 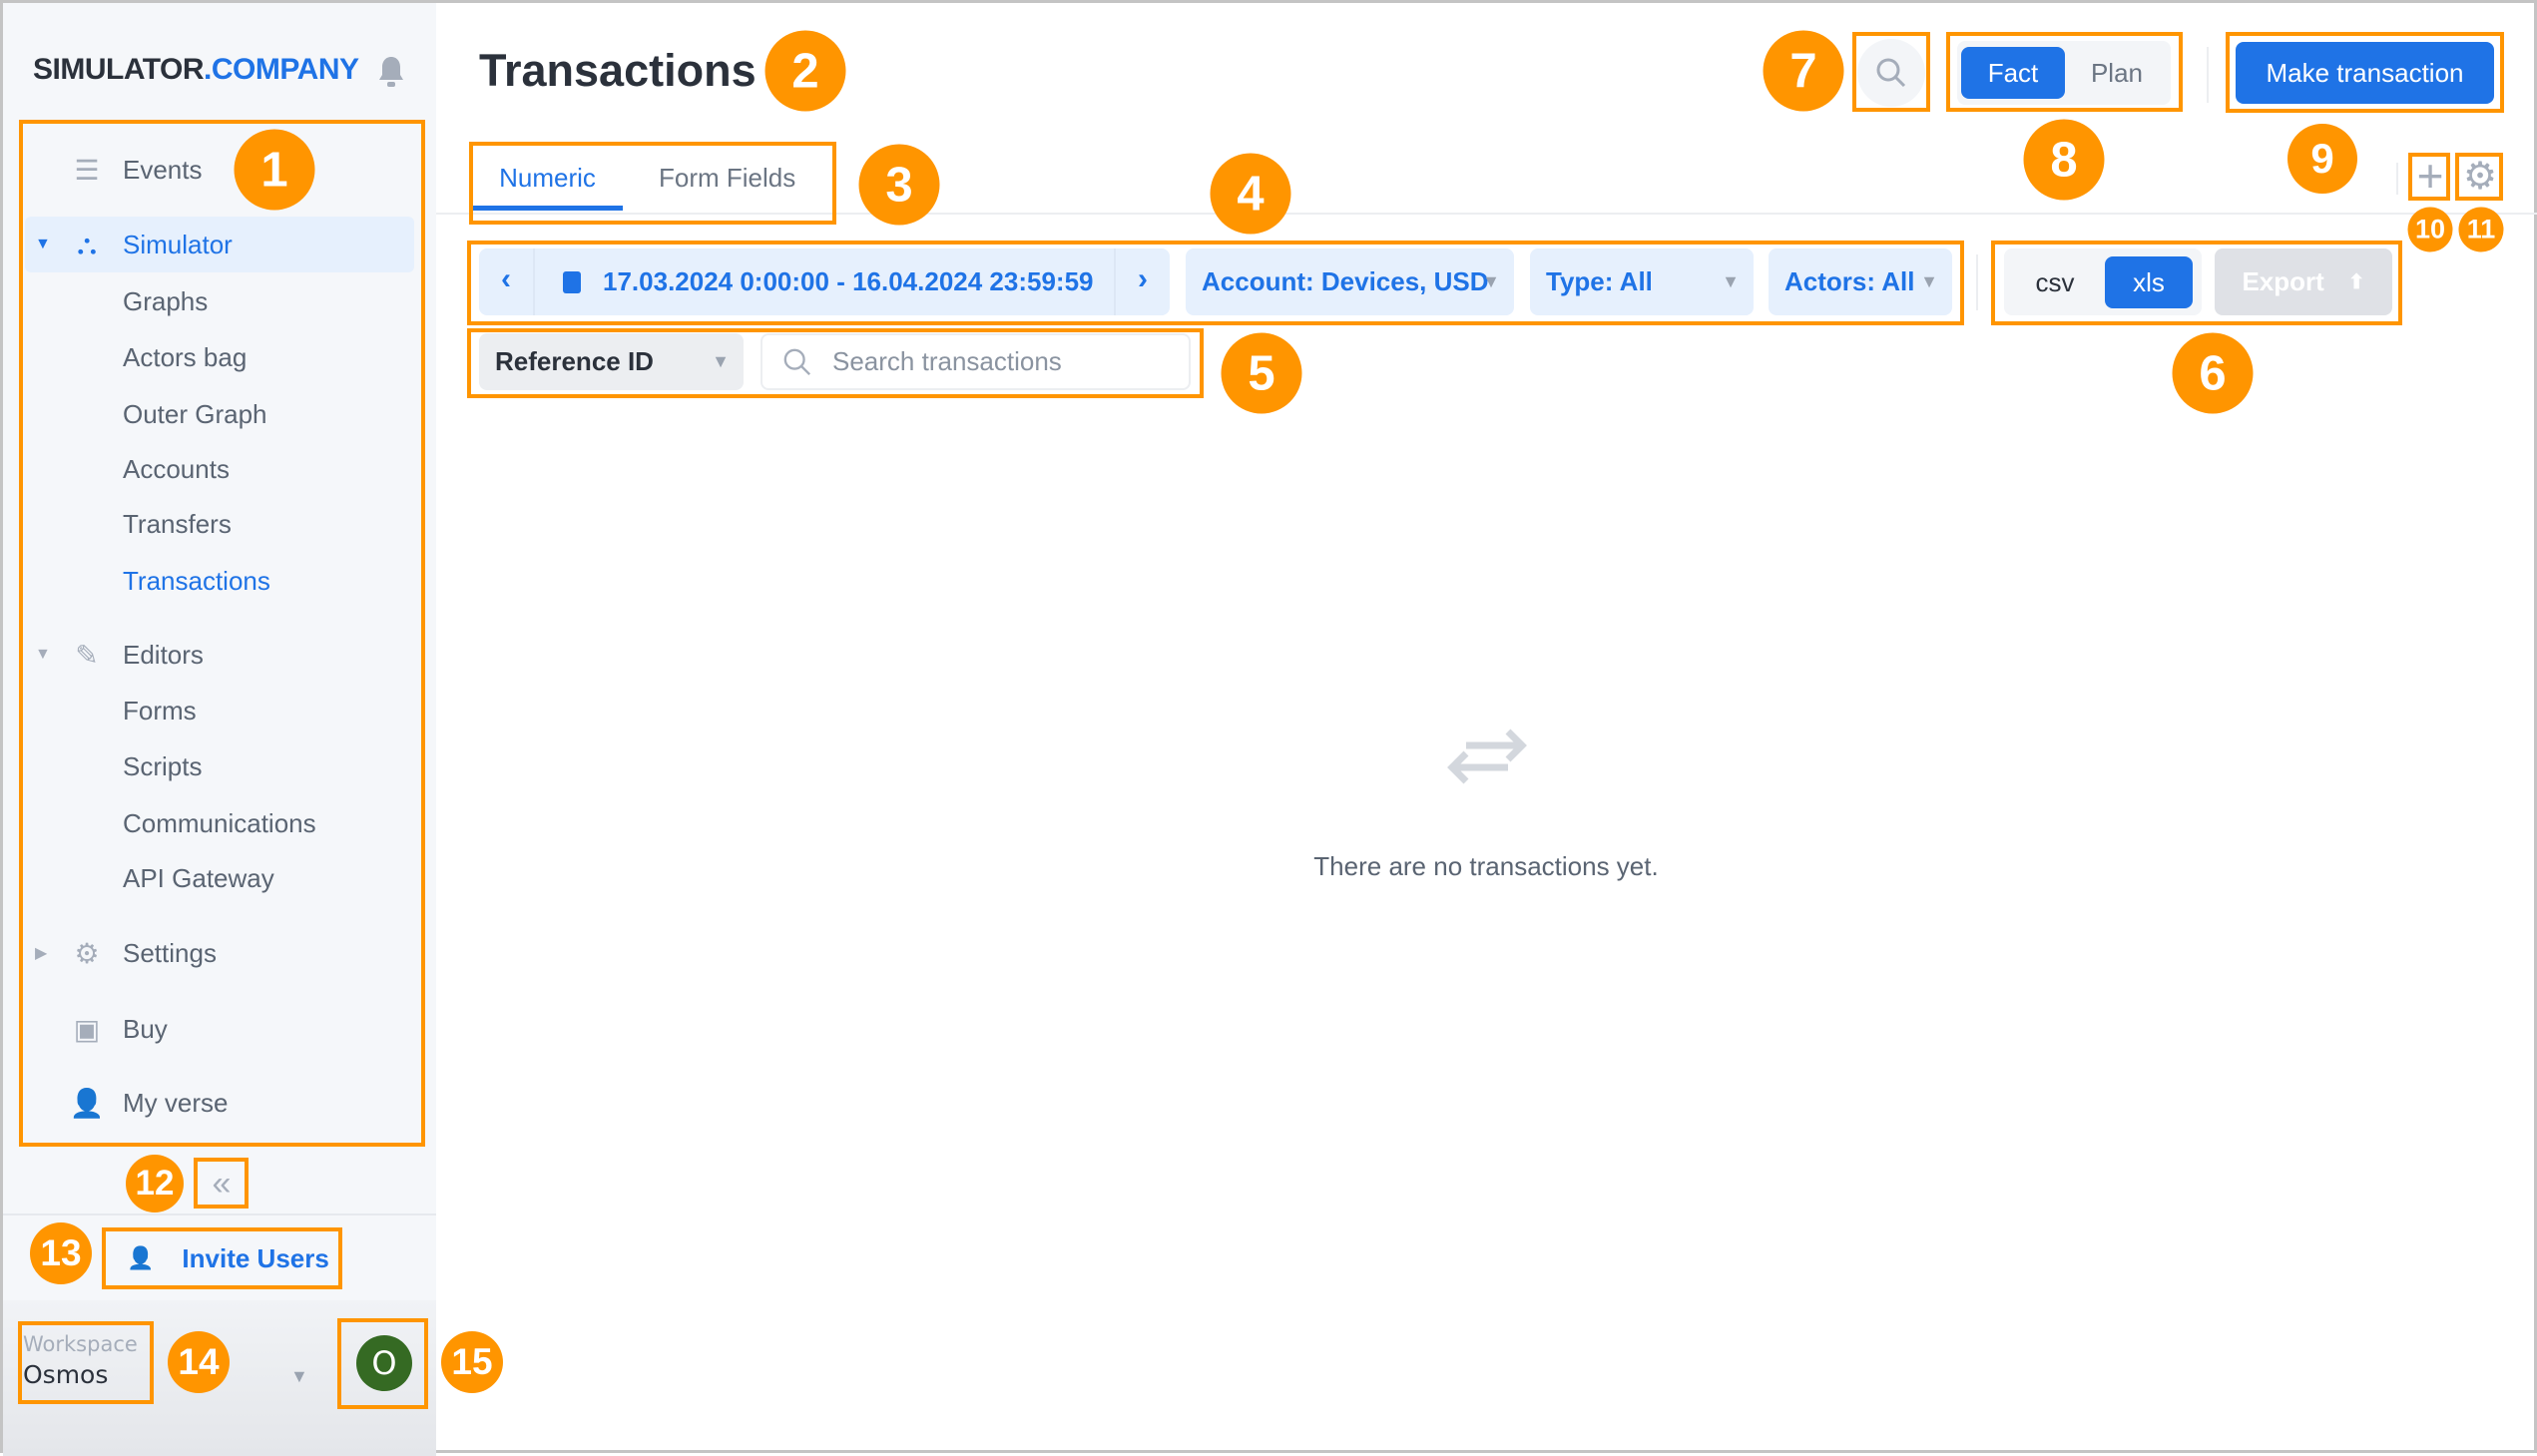 I want to click on annotation-badge-14: 14, so click(x=199, y=1362).